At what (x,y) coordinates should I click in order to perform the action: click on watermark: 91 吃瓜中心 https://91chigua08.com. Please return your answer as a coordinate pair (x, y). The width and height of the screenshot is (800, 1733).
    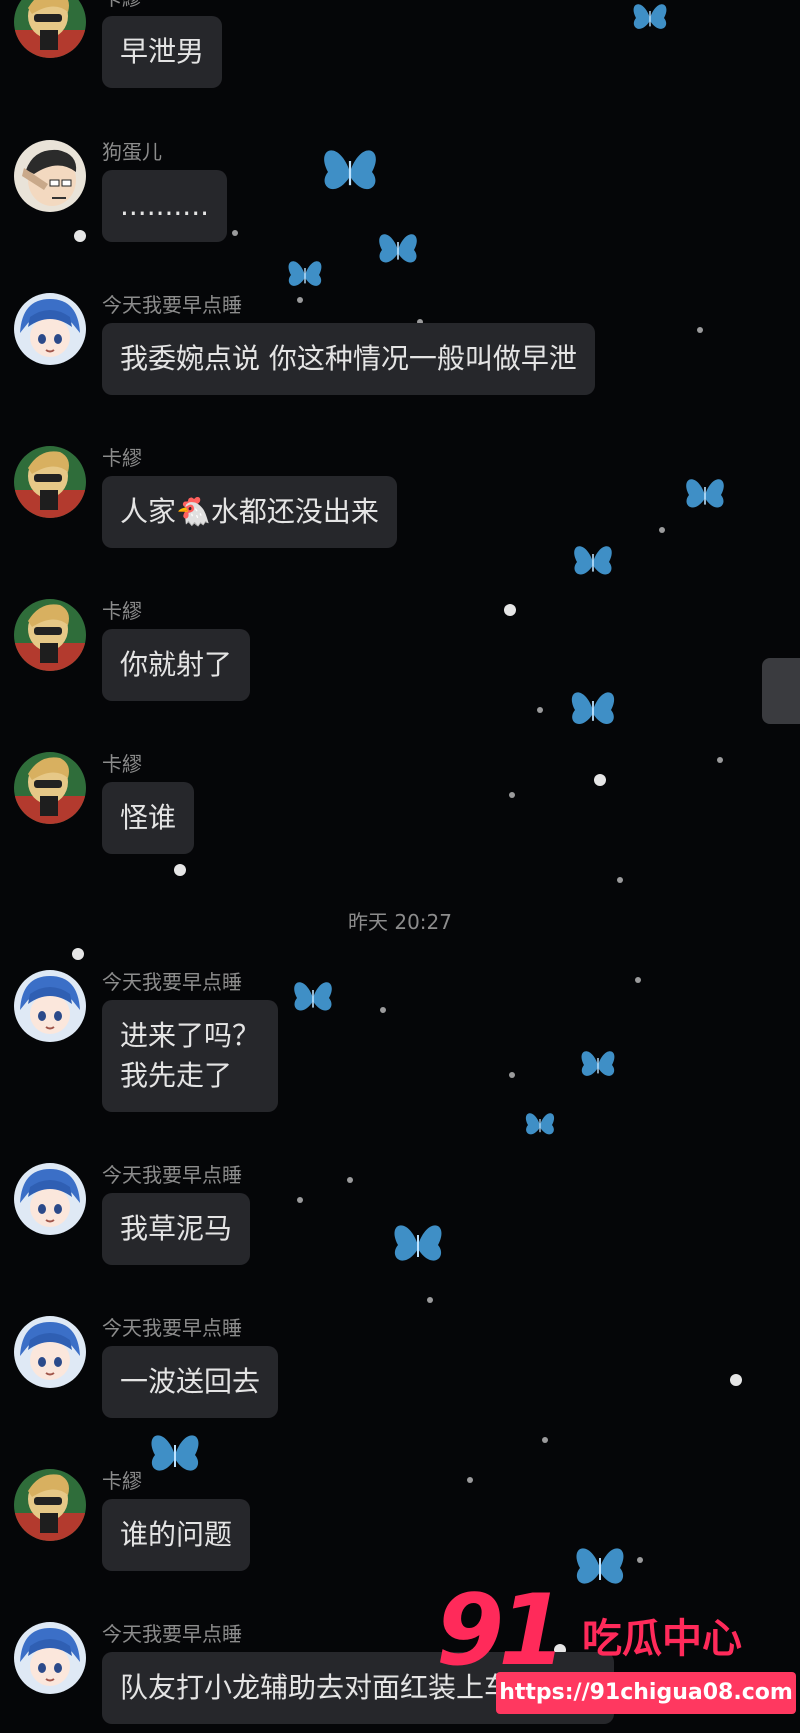
    Looking at the image, I should click on (618, 1650).